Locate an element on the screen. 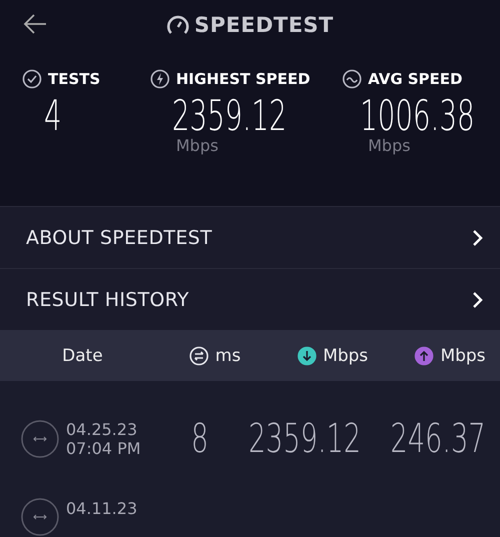  menu-item: RESULT HISTORY is located at coordinates (250, 299).